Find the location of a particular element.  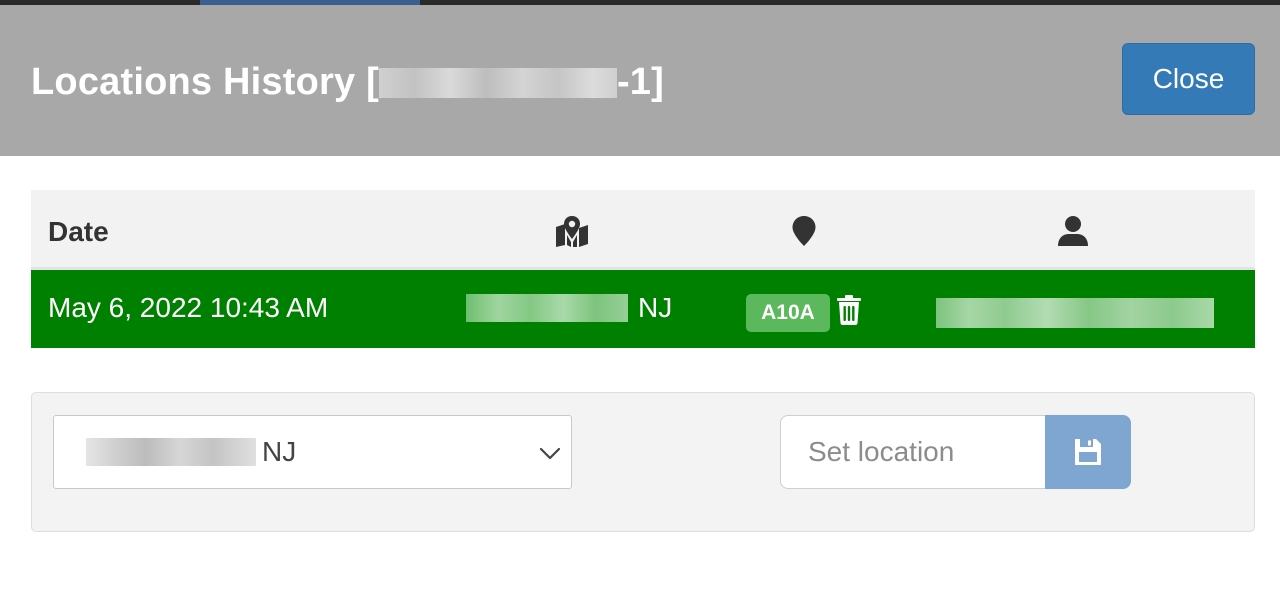

modal-title: Locations History [ -1] is located at coordinates (347, 82).